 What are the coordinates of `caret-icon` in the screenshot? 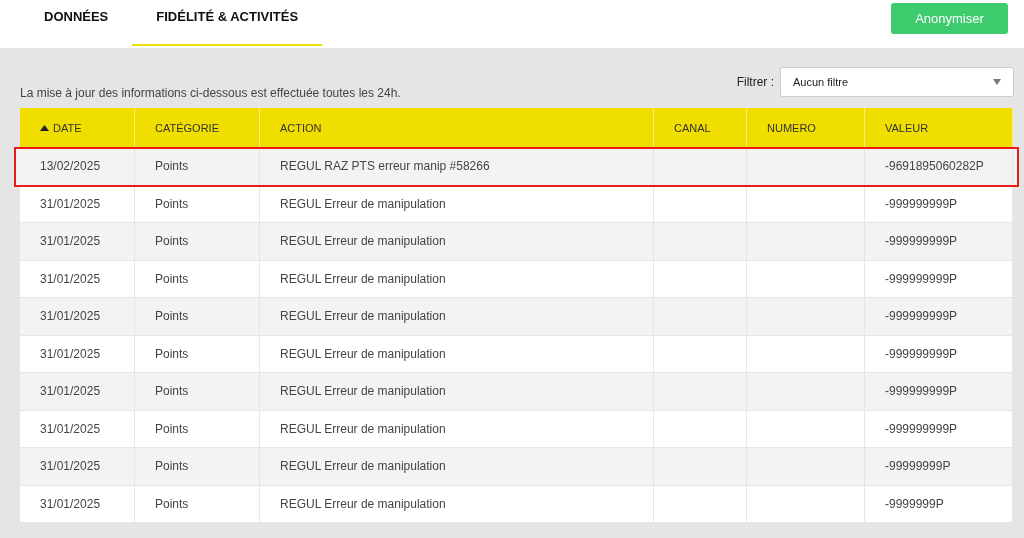 It's located at (997, 82).